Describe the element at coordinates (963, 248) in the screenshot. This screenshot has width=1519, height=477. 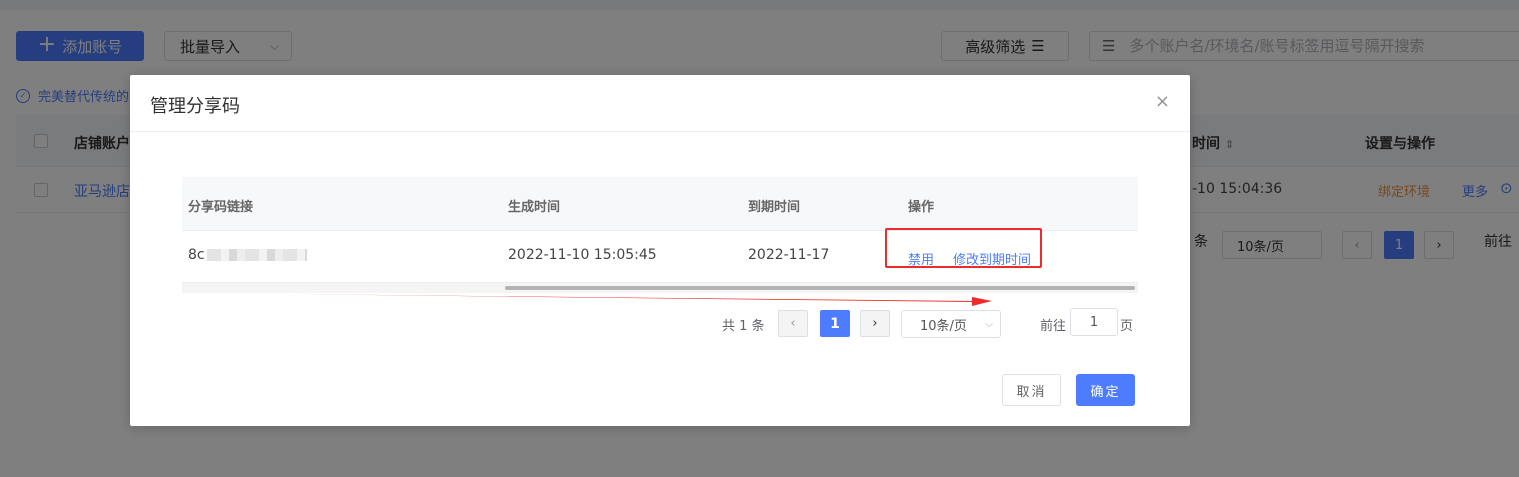
I see `annotation-highlight-box` at that location.